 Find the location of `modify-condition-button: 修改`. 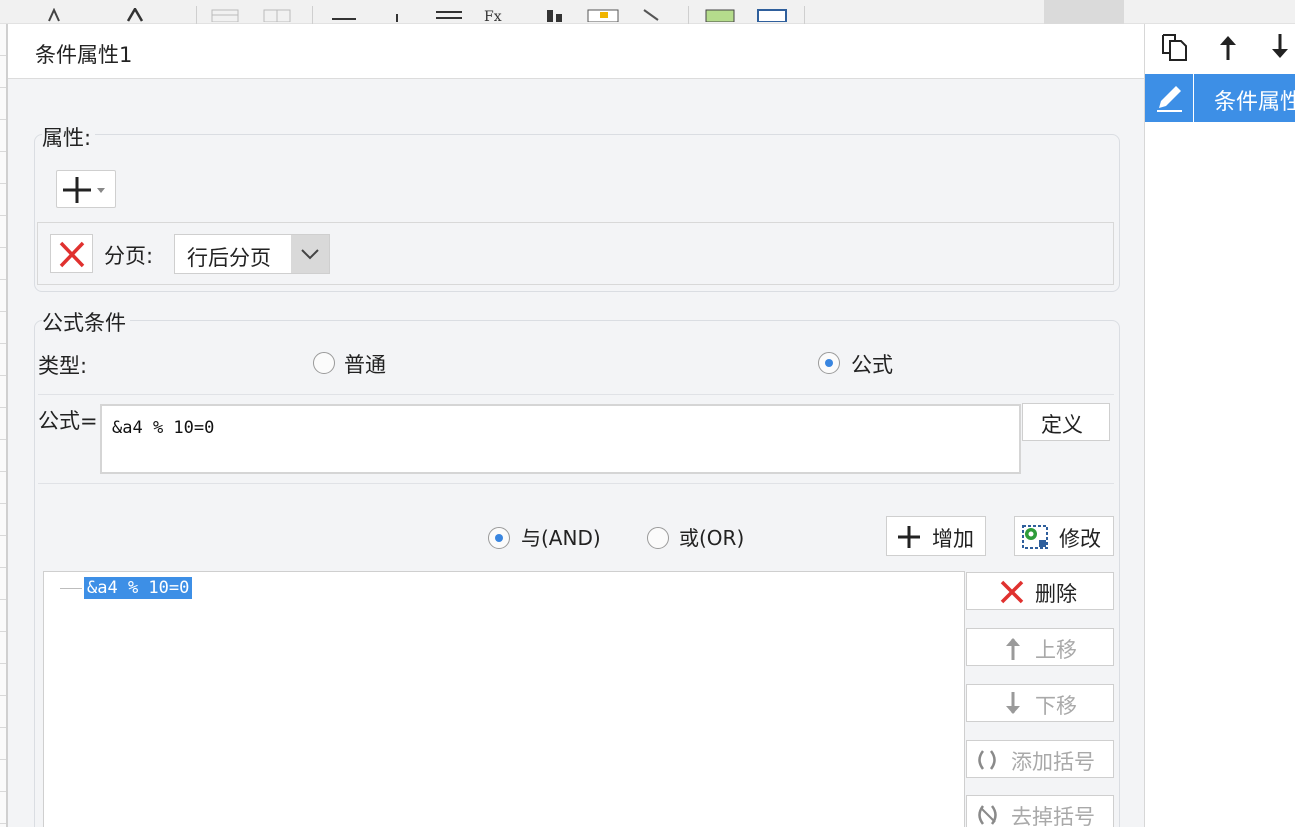

modify-condition-button: 修改 is located at coordinates (1064, 536).